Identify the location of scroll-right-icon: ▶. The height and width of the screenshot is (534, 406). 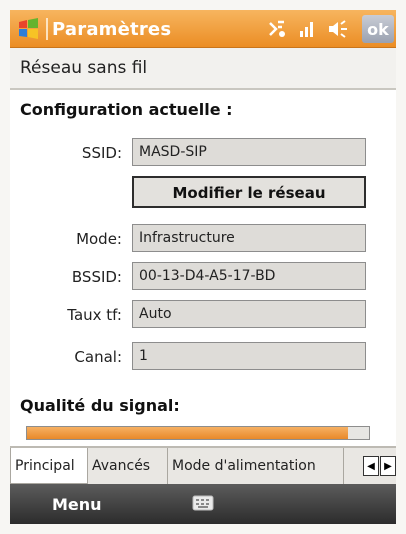
(388, 466).